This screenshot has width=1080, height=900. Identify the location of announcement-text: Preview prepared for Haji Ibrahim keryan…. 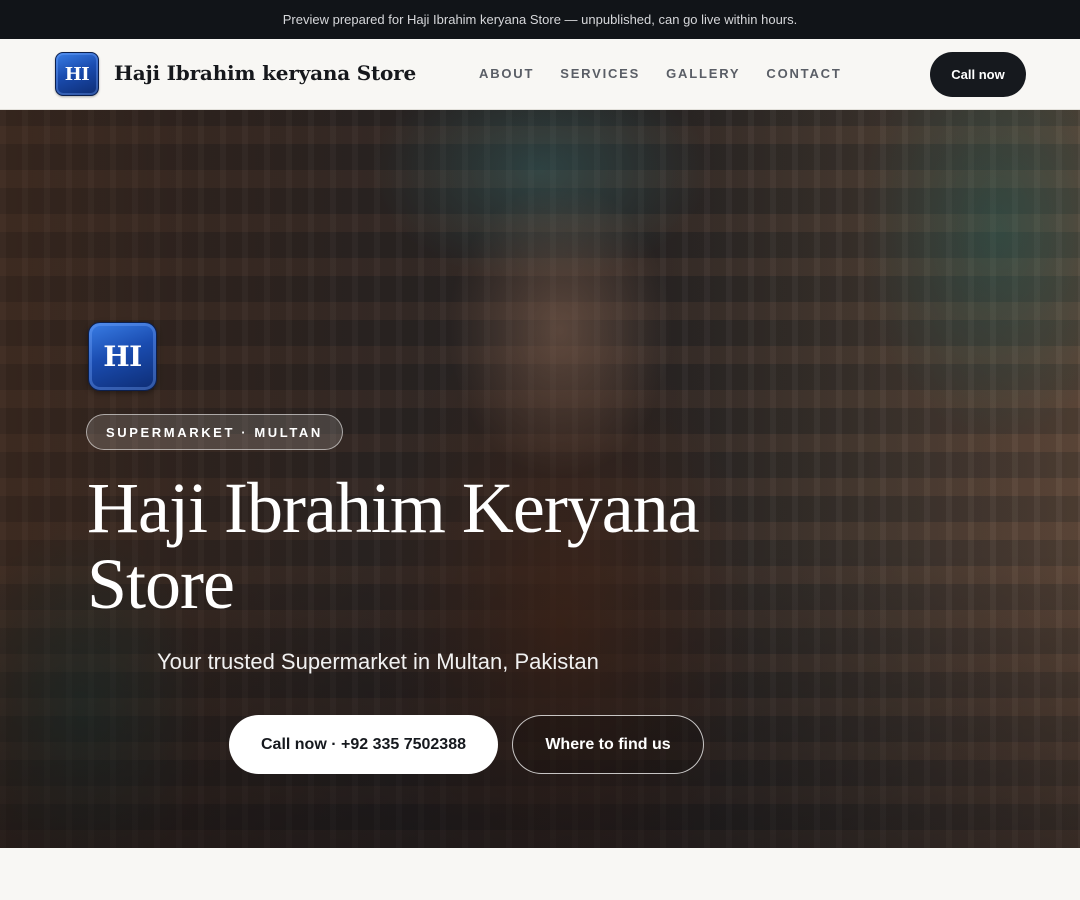
(540, 19).